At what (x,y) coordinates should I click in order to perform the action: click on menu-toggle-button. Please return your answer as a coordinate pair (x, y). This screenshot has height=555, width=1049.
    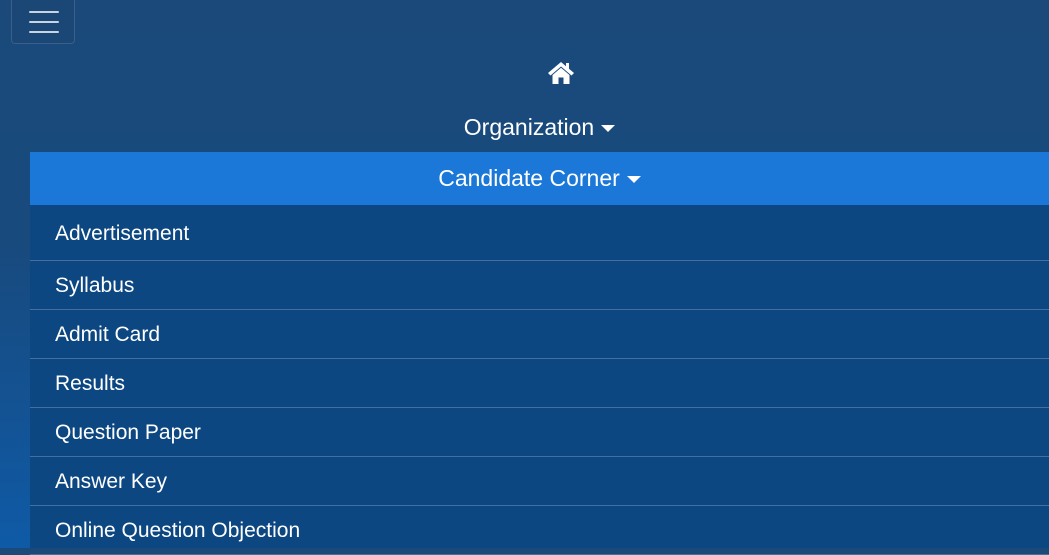
    Looking at the image, I should click on (43, 22).